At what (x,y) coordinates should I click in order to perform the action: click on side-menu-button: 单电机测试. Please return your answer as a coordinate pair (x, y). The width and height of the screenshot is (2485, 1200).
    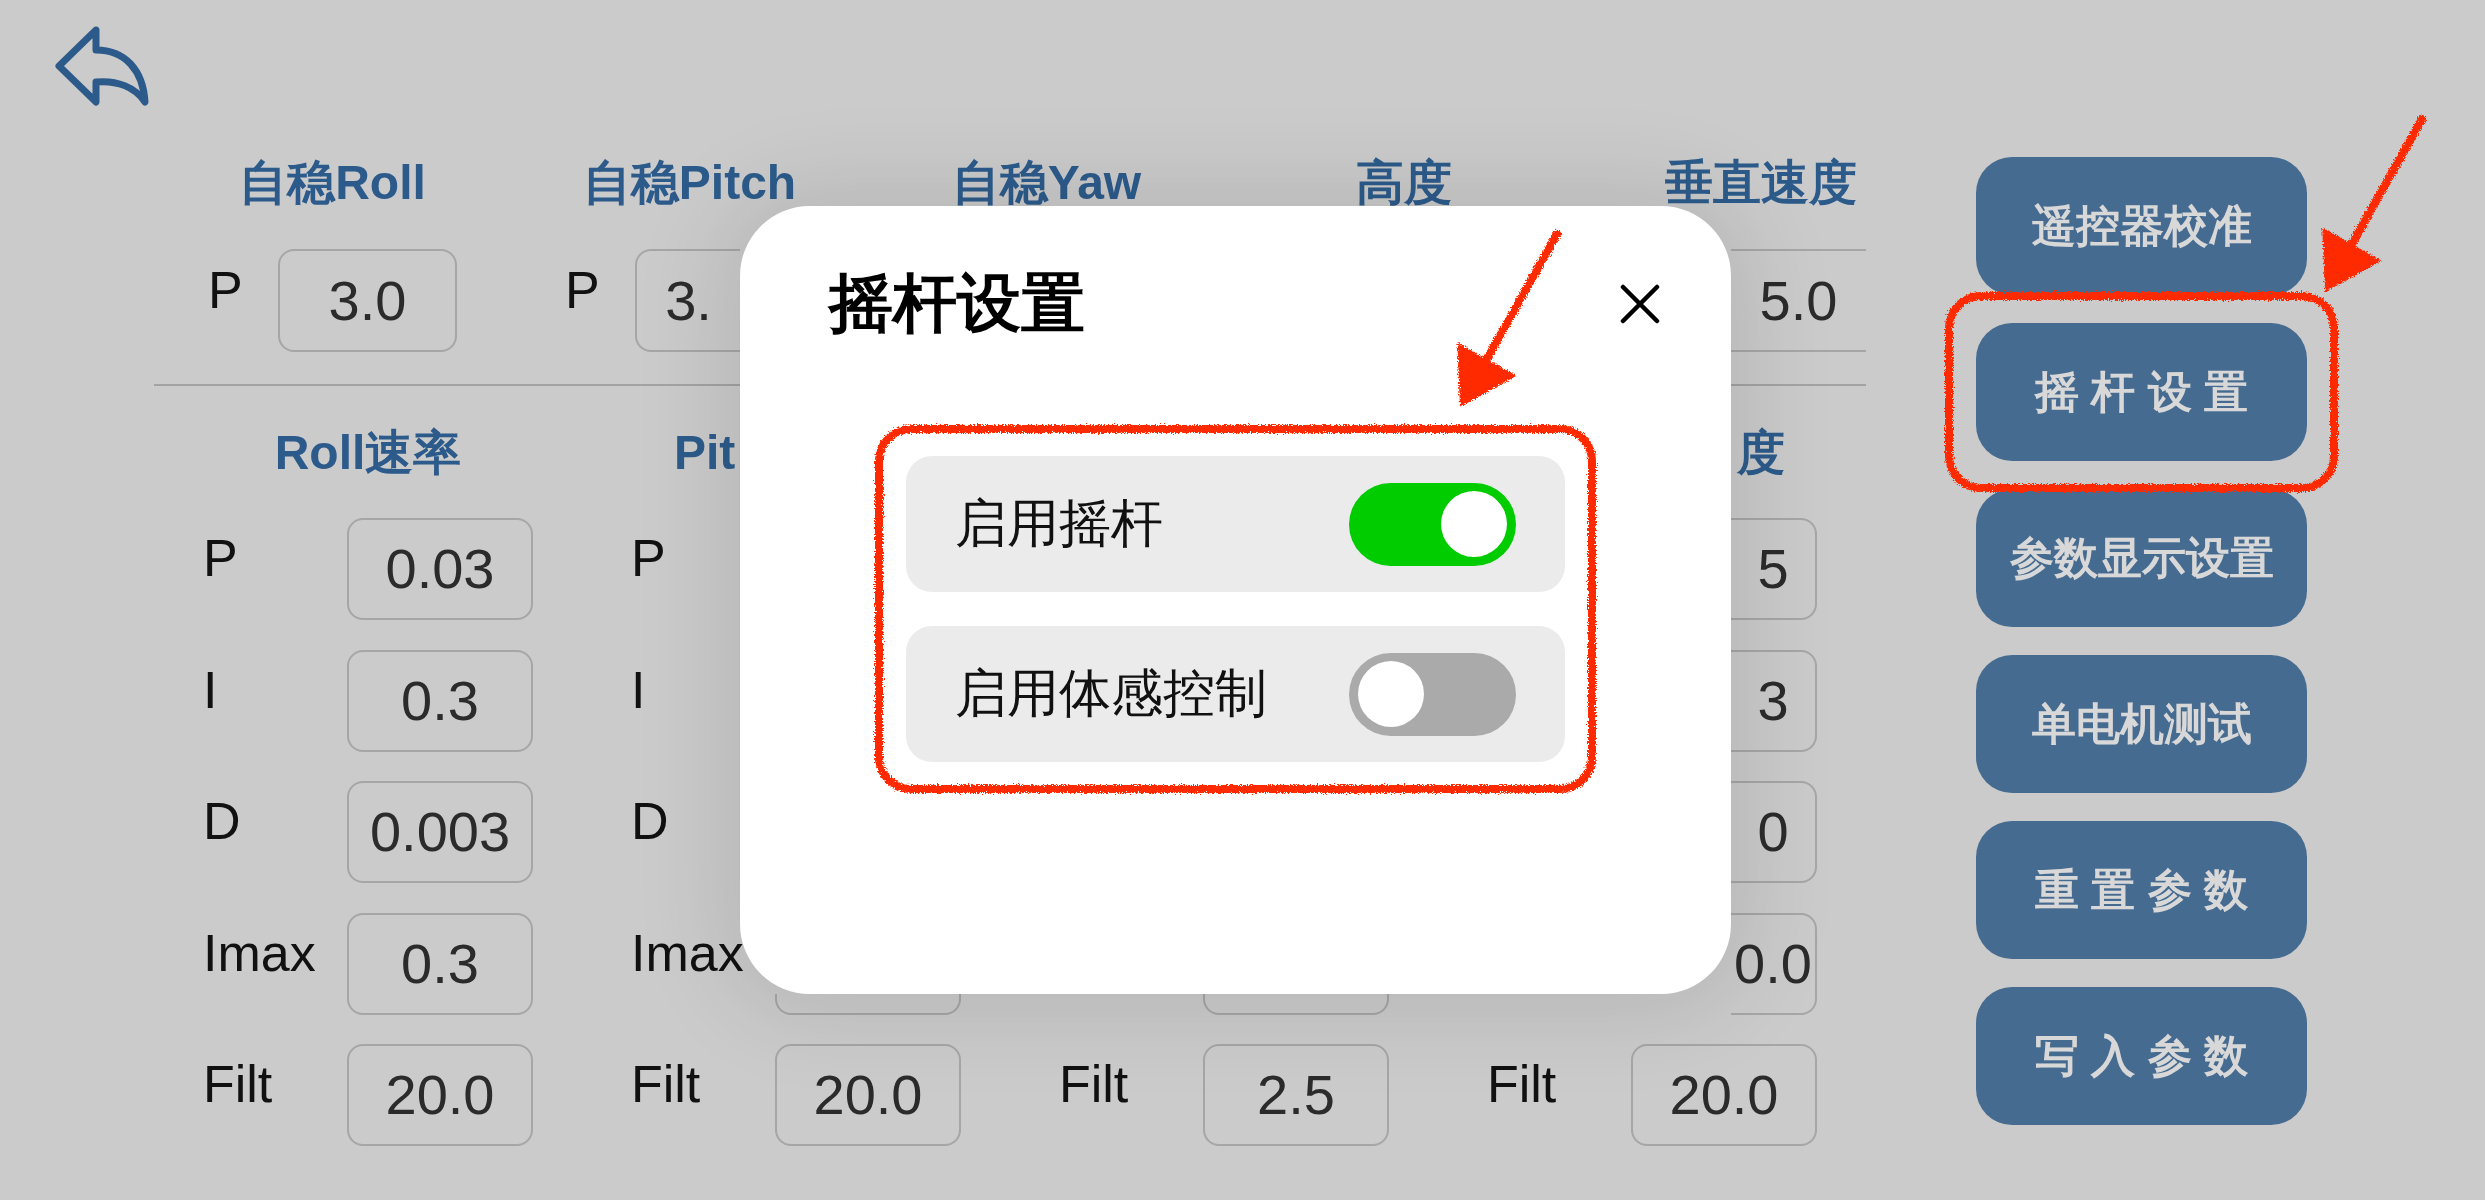
    Looking at the image, I should click on (2141, 724).